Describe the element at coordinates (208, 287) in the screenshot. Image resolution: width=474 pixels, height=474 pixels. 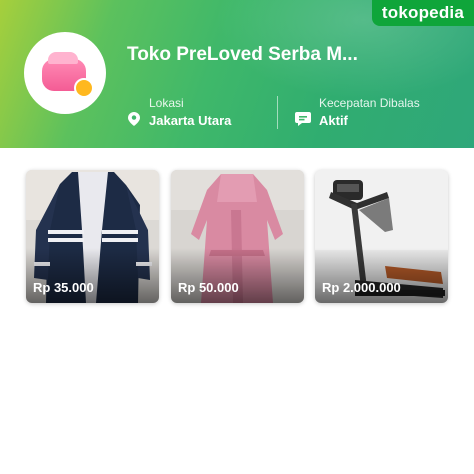
I see `product-price: Rp 50.000` at that location.